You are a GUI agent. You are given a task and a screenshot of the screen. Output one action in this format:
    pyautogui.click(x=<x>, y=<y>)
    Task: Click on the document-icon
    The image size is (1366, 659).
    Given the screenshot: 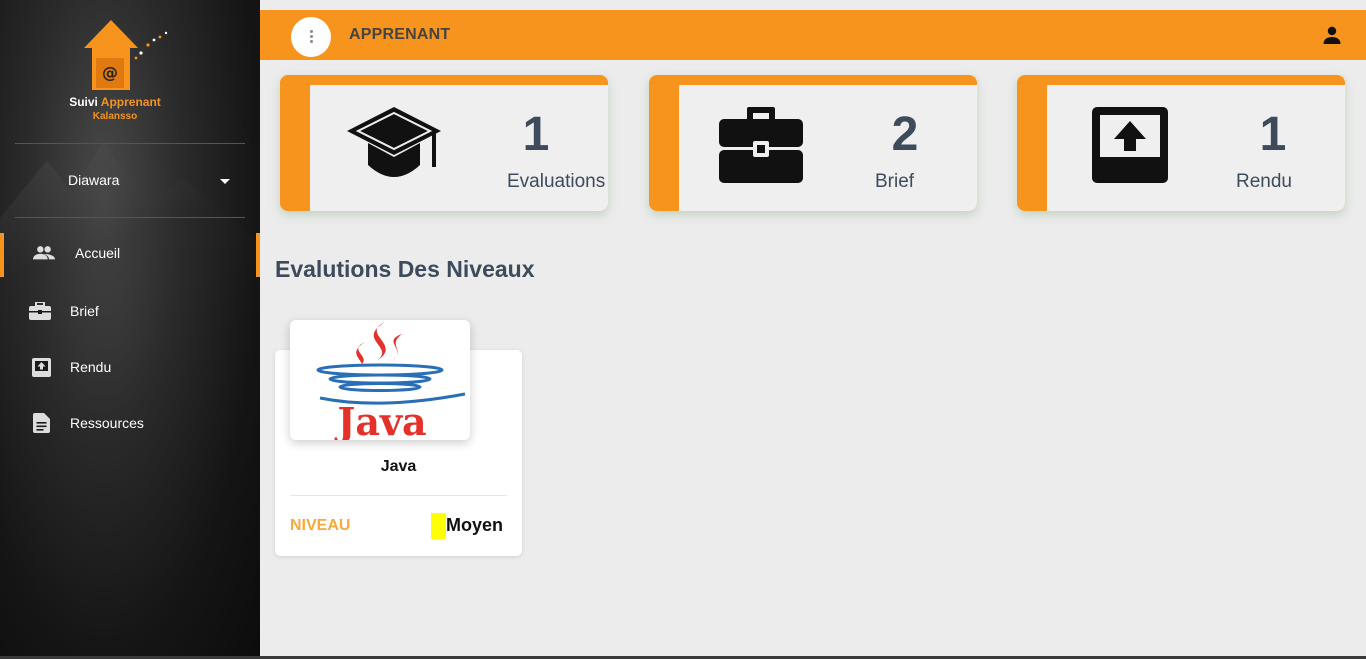 What is the action you would take?
    pyautogui.click(x=41, y=423)
    